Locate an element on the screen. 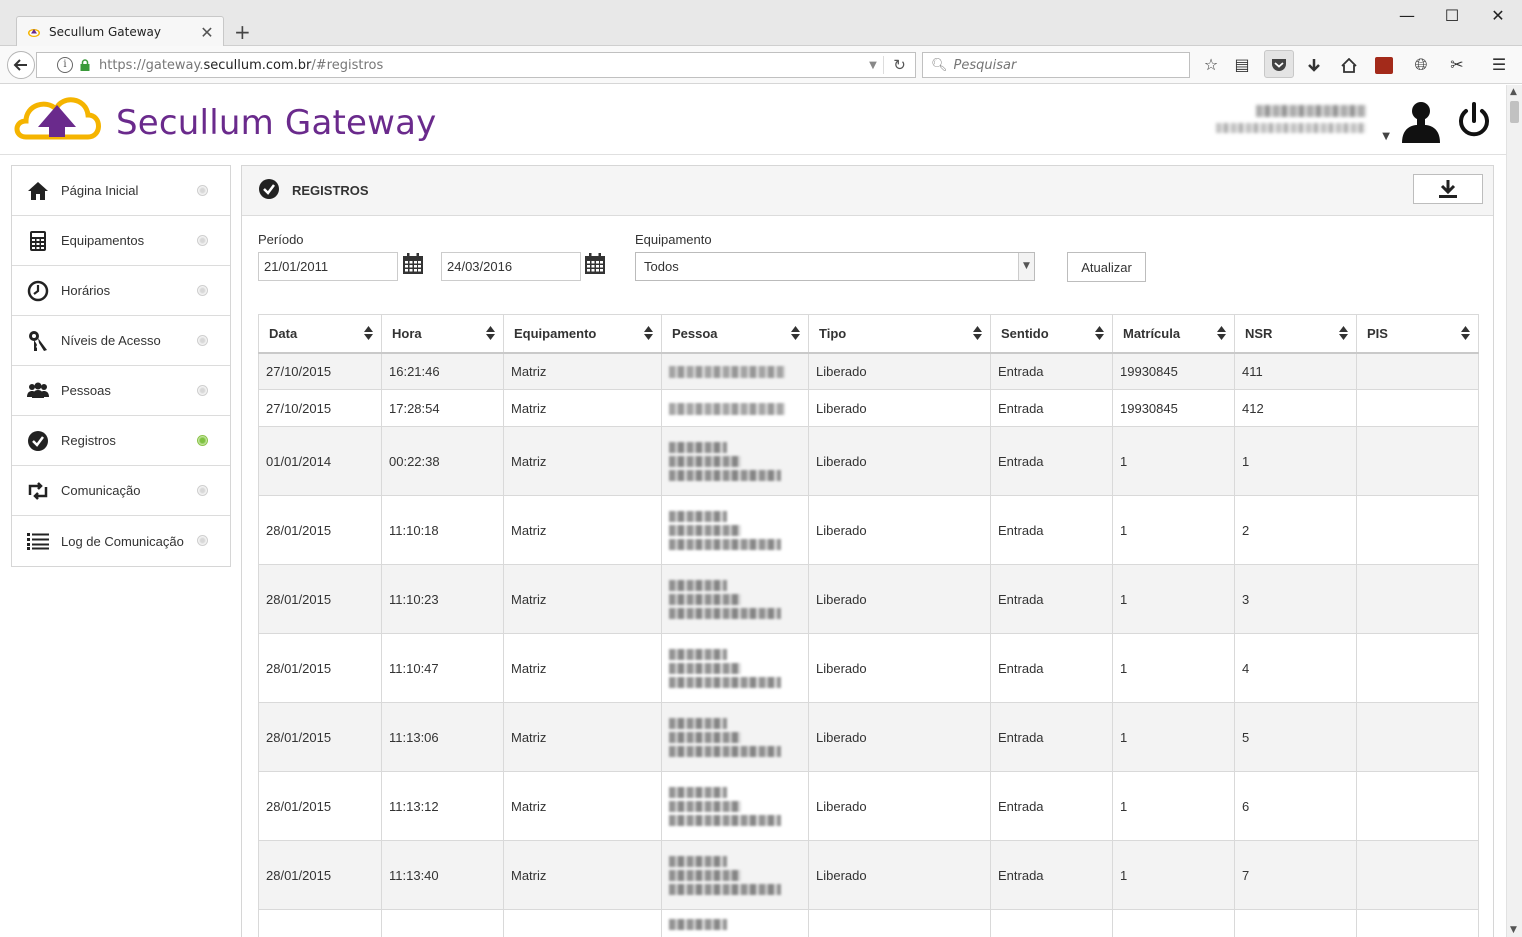 The image size is (1522, 937). col-header-matricula: Matrícula is located at coordinates (1173, 334).